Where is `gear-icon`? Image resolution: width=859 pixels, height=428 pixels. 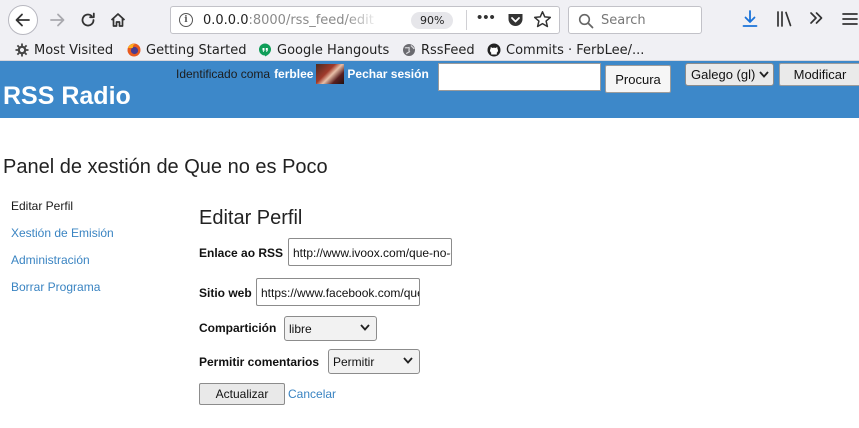
gear-icon is located at coordinates (22, 50).